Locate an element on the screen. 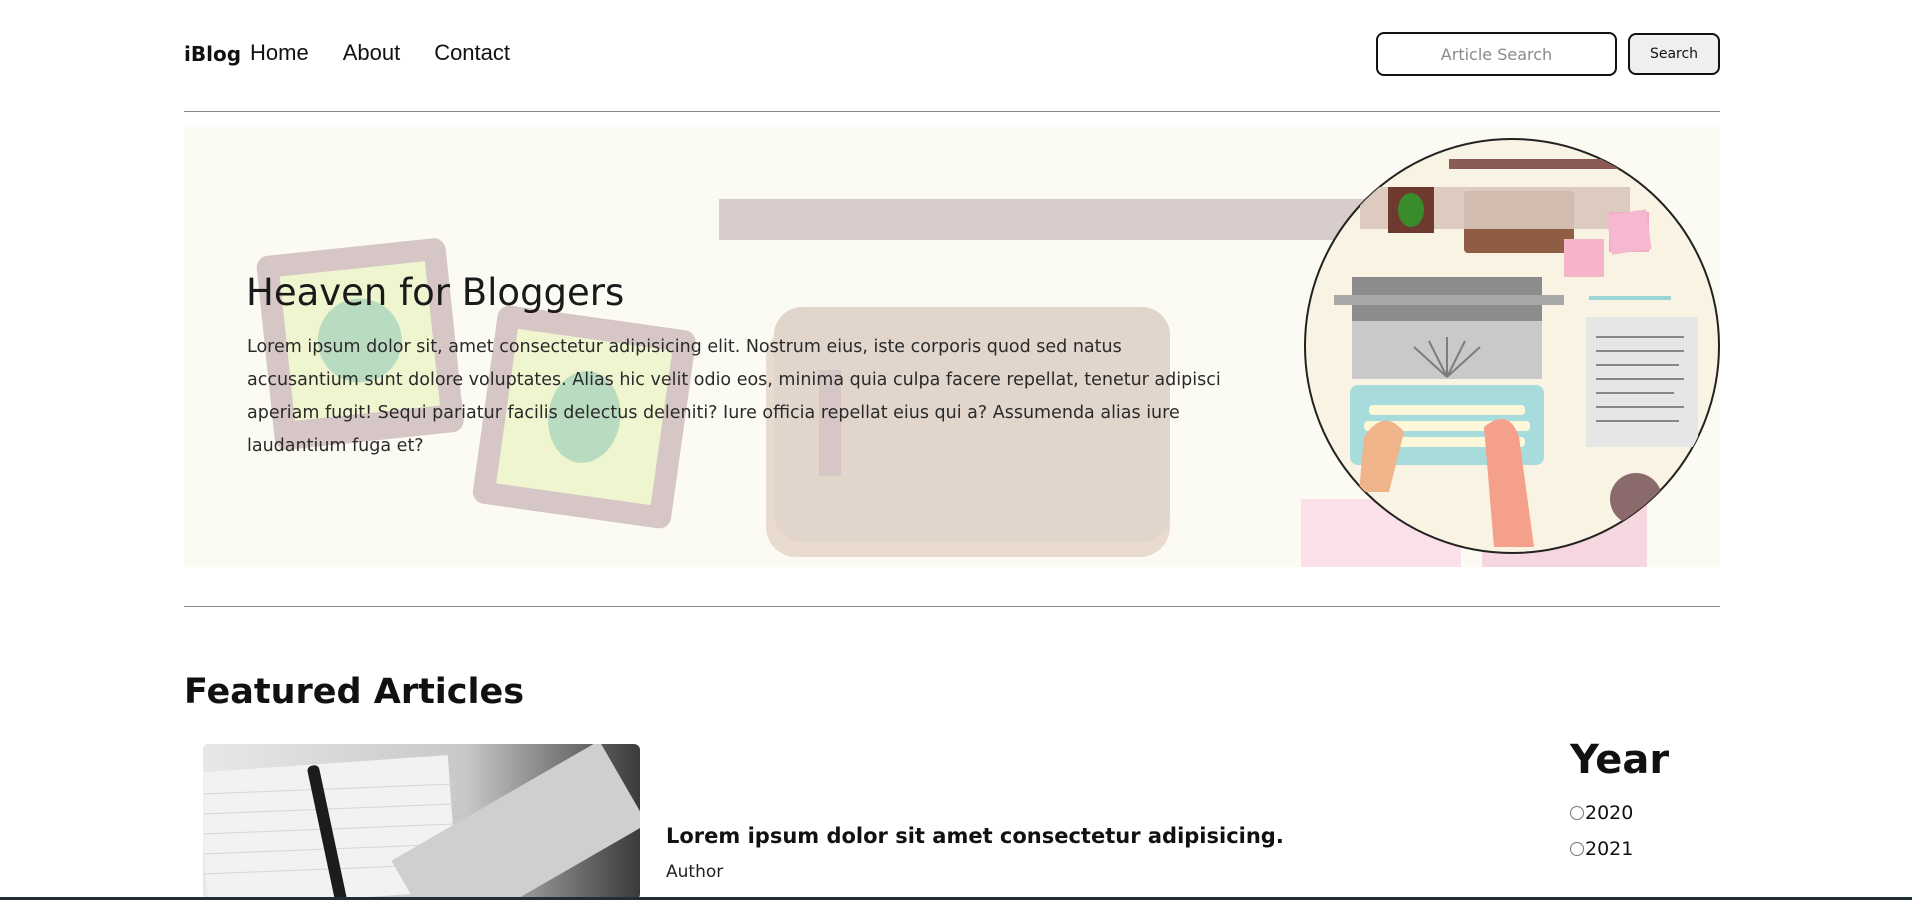 This screenshot has width=1912, height=900. notebook-pen-image is located at coordinates (421, 822).